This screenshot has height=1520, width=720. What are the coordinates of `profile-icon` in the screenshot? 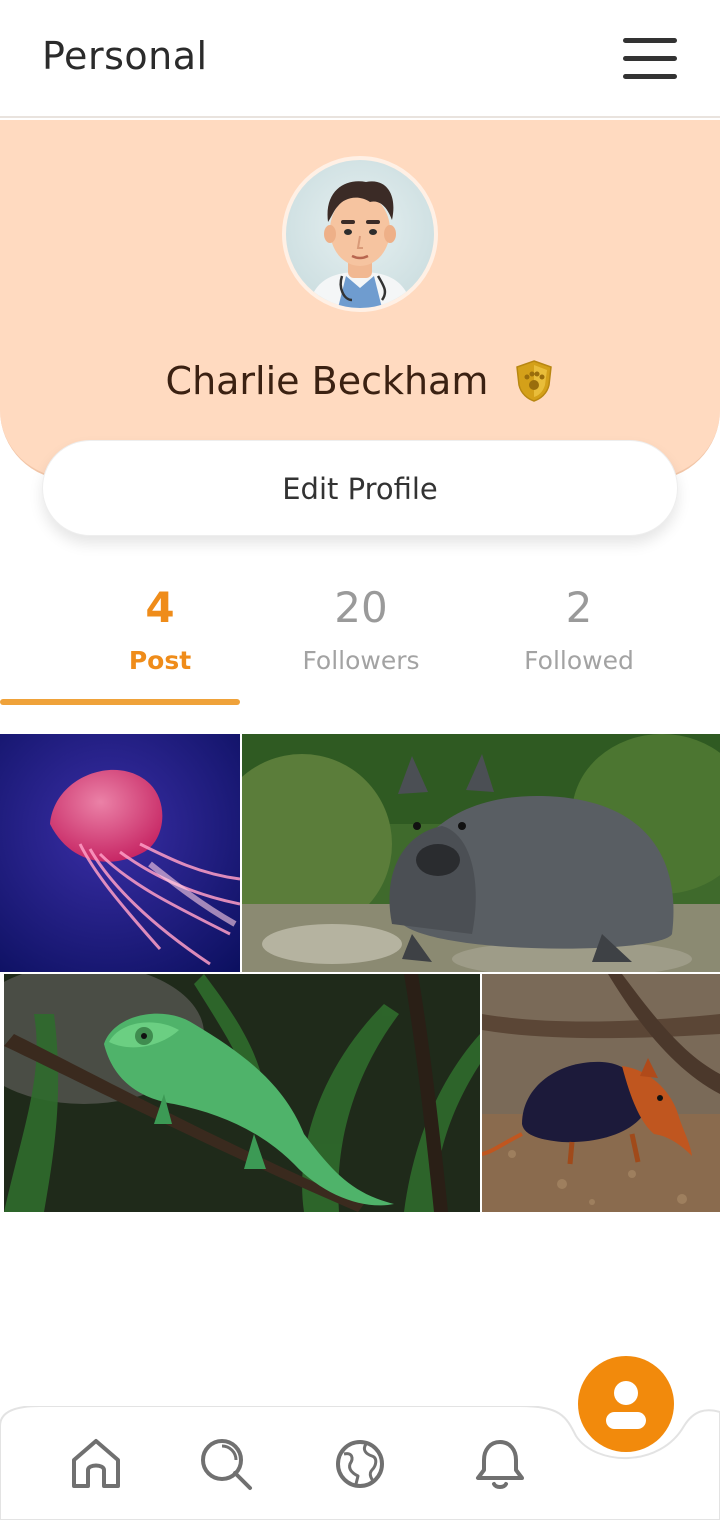 It's located at (626, 1405).